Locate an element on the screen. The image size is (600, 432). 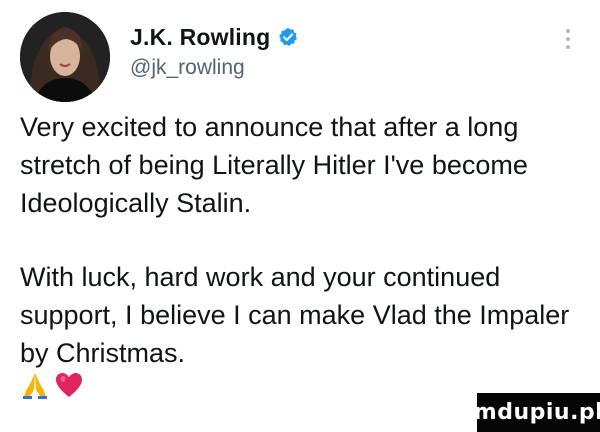
more-options-icon is located at coordinates (568, 39).